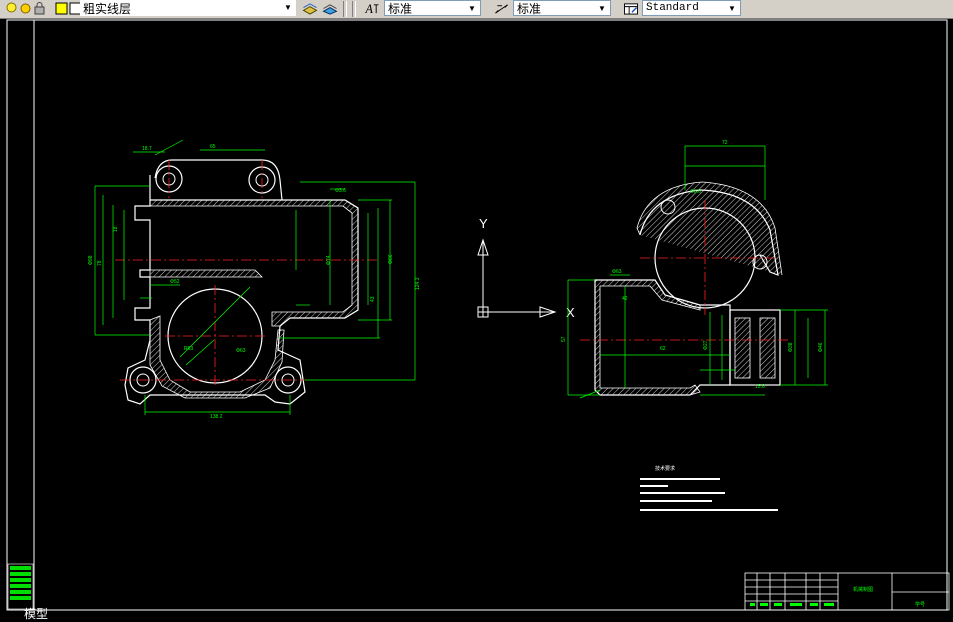 This screenshot has width=953, height=622. What do you see at coordinates (432, 8) in the screenshot?
I see `text-style-dropdown: 标准 ▼` at bounding box center [432, 8].